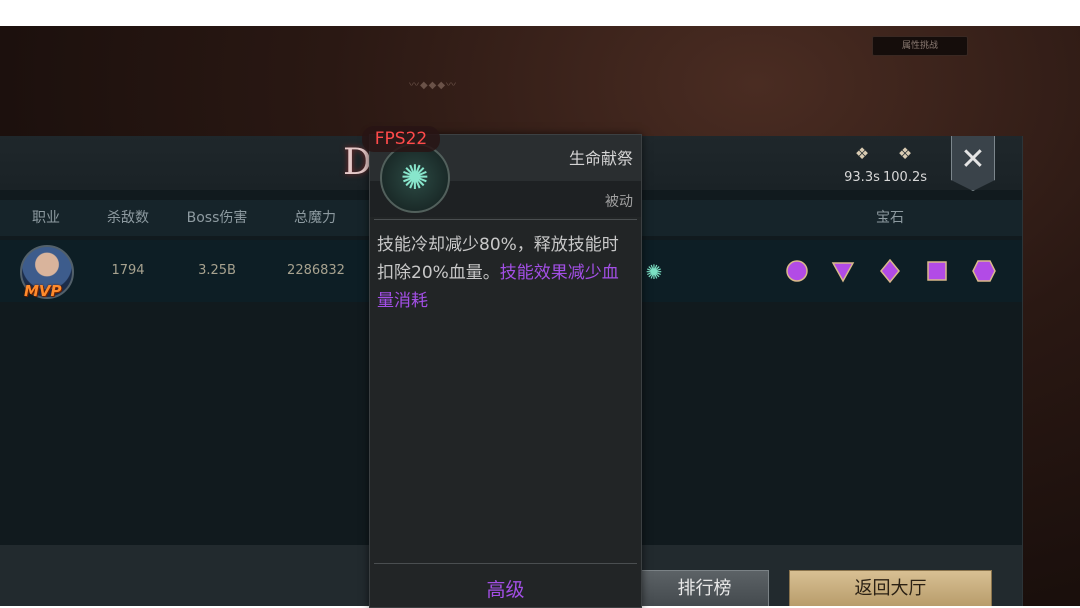  Describe the element at coordinates (217, 218) in the screenshot. I see `col-boss-damage: Boss伤害` at that location.